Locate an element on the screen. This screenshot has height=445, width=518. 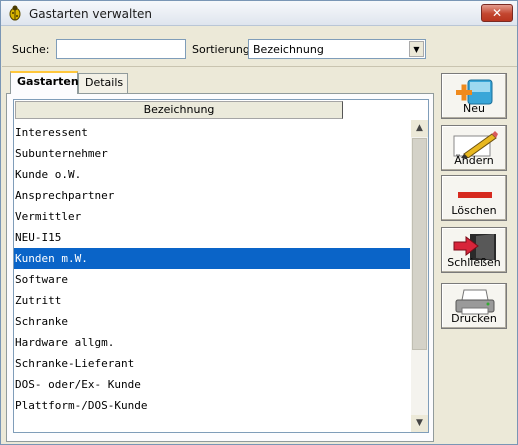
window-title: Gastarten verwalten is located at coordinates (91, 14).